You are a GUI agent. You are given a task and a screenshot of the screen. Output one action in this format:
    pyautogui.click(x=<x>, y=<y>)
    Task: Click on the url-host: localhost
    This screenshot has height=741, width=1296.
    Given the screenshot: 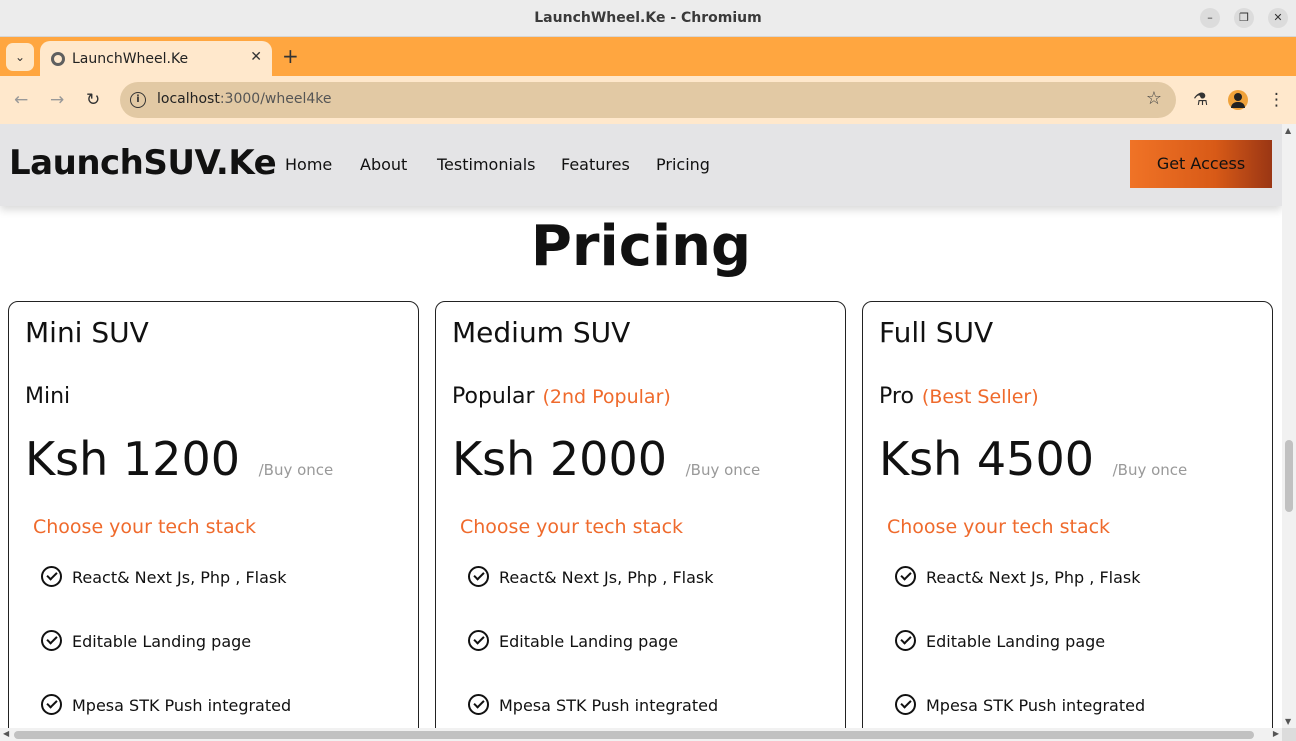 What is the action you would take?
    pyautogui.click(x=188, y=99)
    